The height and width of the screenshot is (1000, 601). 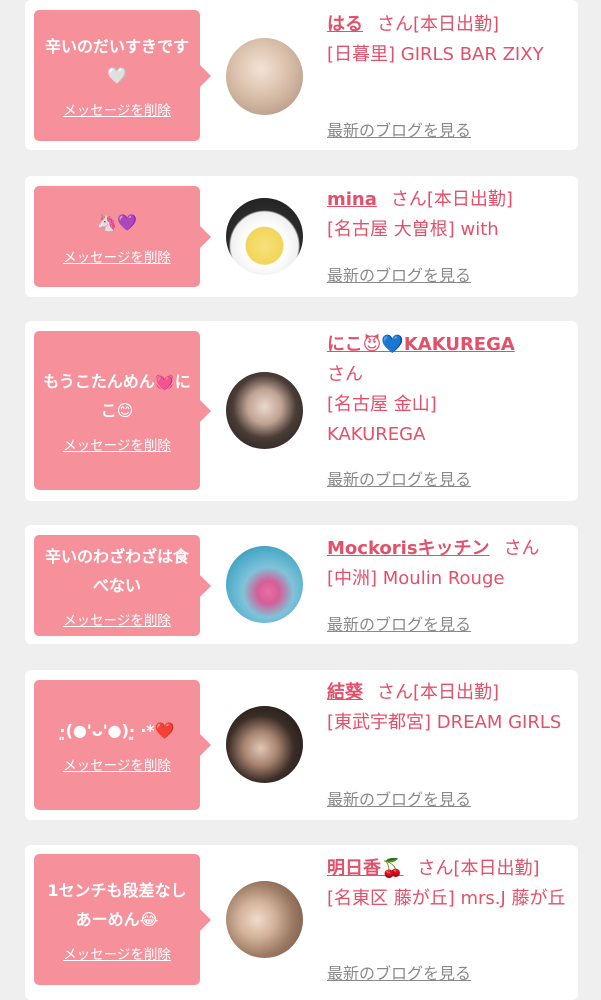 What do you see at coordinates (117, 396) in the screenshot?
I see `message-text: もうこたんめん💓にこ😊` at bounding box center [117, 396].